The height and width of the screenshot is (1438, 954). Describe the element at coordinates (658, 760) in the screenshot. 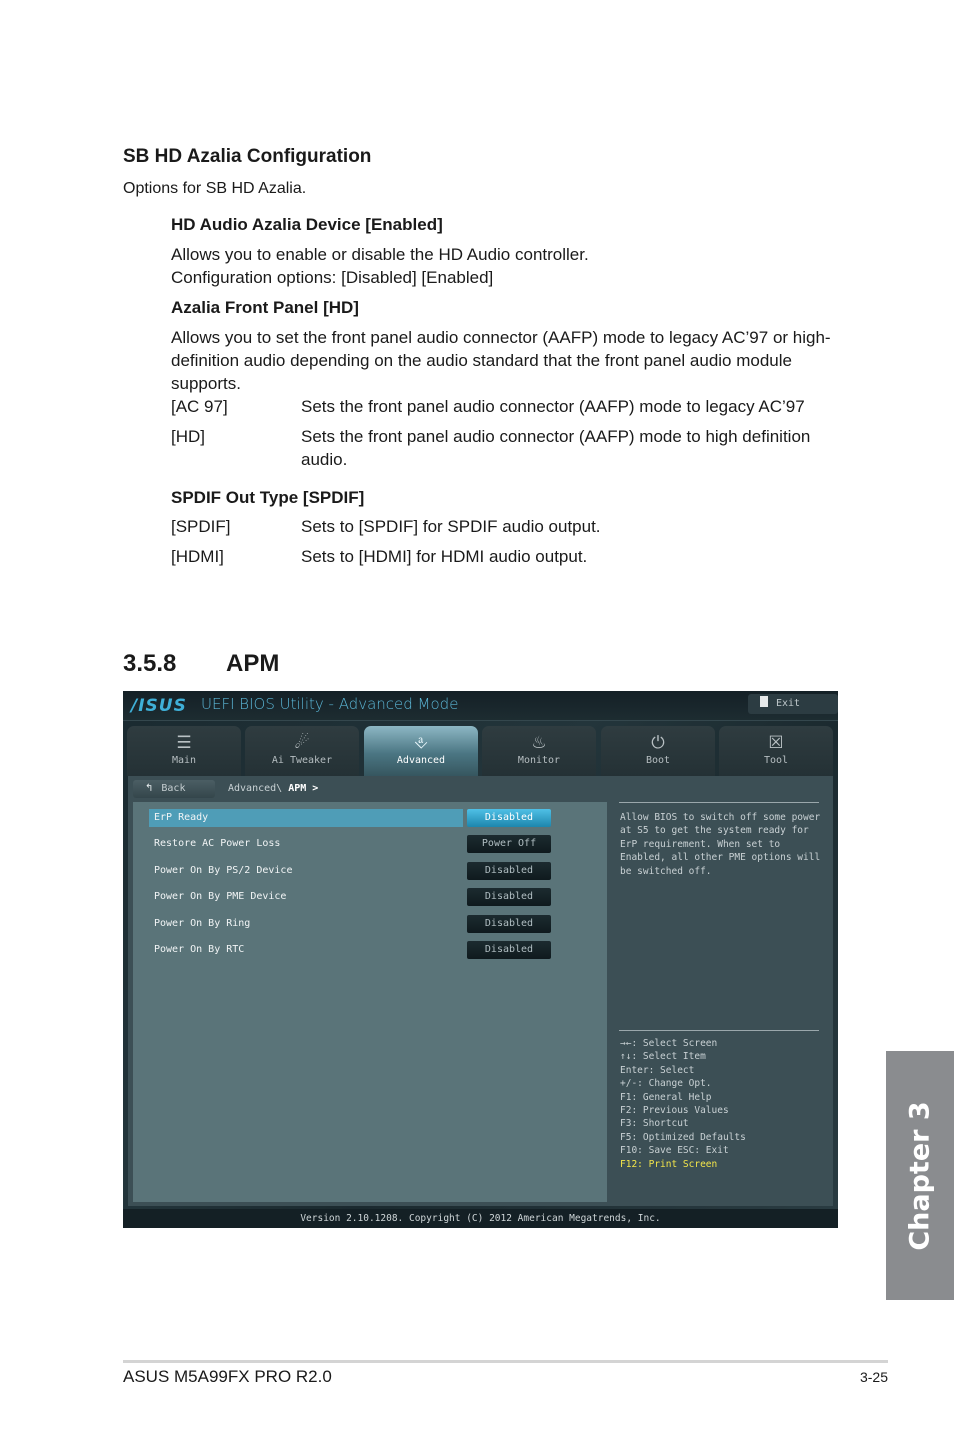

I see `tab-label: Boot` at that location.